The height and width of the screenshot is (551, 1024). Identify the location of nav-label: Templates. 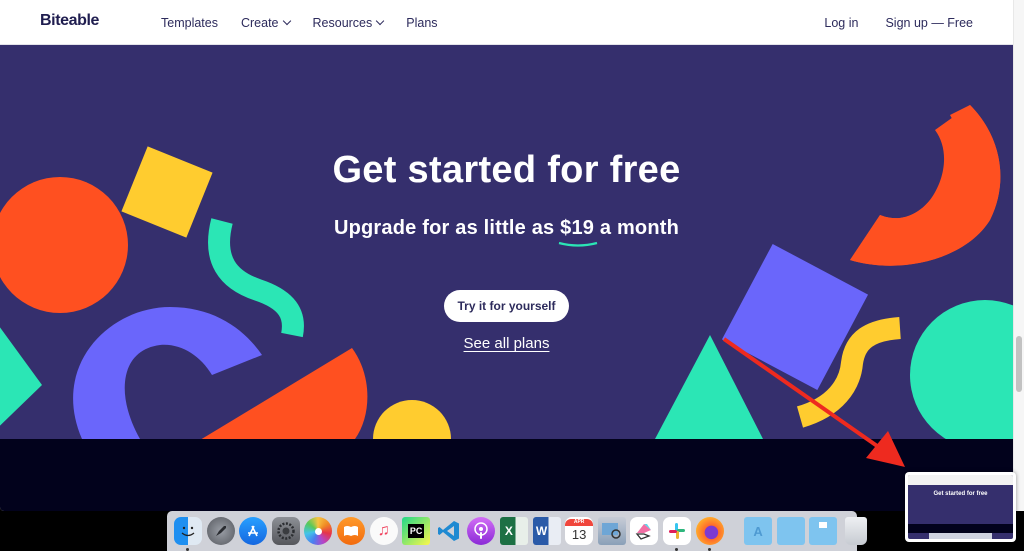
(189, 23).